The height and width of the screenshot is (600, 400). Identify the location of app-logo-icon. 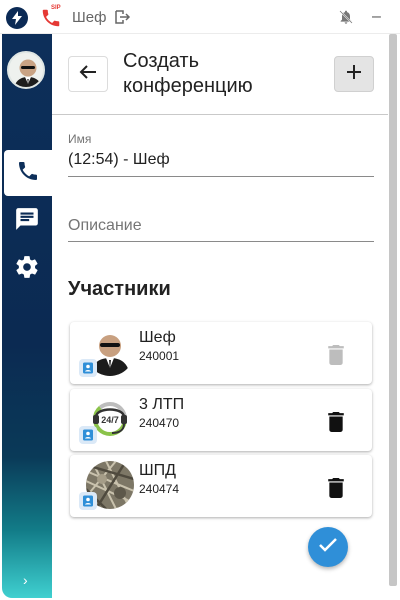
(17, 18).